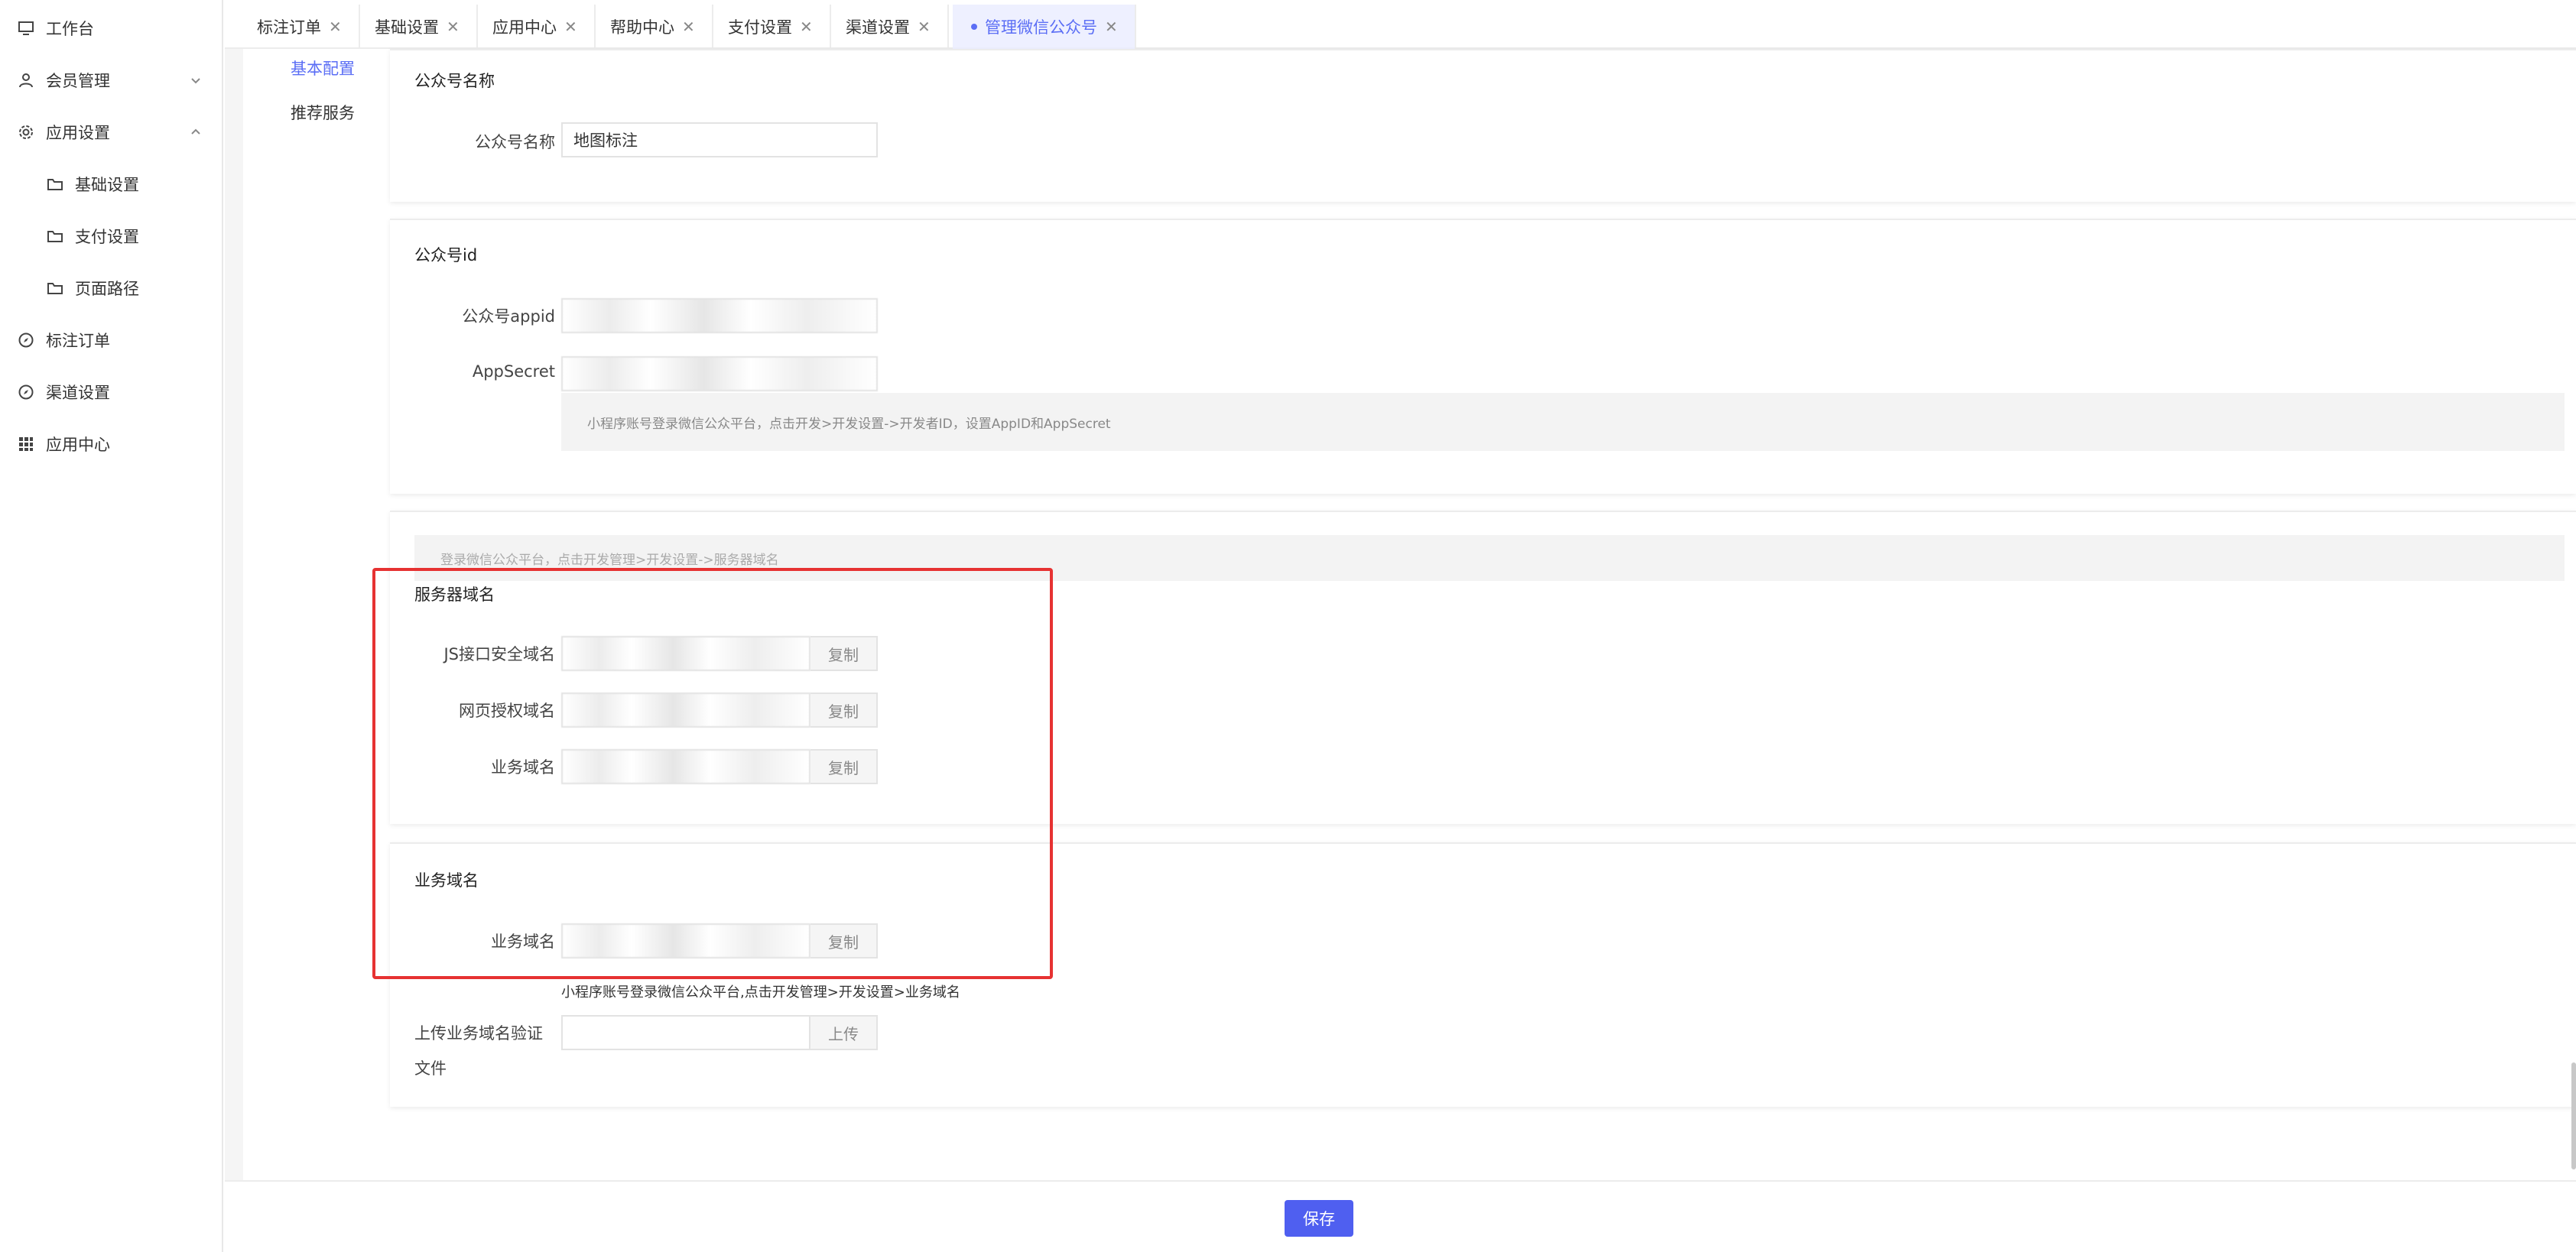 Image resolution: width=2576 pixels, height=1252 pixels. Describe the element at coordinates (446, 255) in the screenshot. I see `section-title: 公众号id` at that location.